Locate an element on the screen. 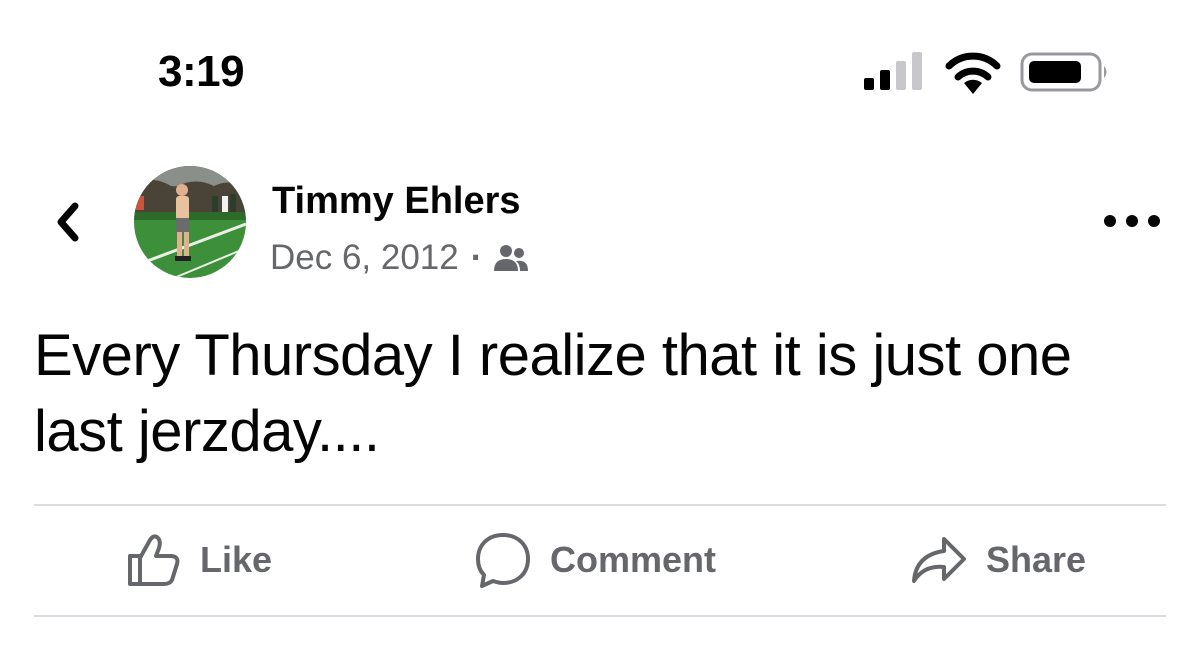 The width and height of the screenshot is (1200, 645). profile-photo is located at coordinates (190, 222).